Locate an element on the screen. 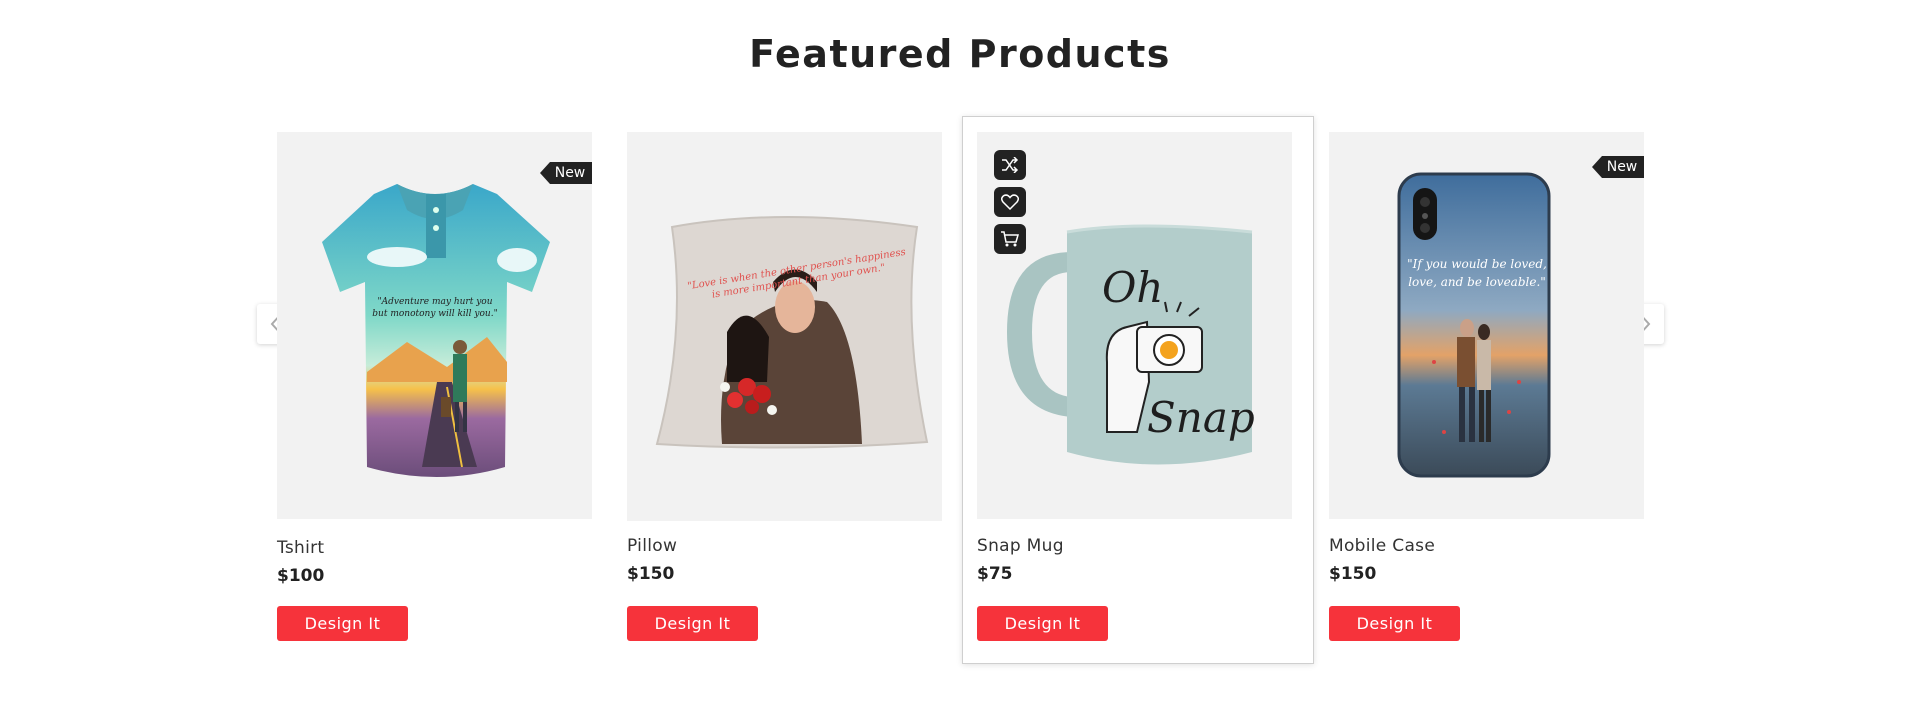 This screenshot has width=1920, height=710. compare-button is located at coordinates (1010, 165).